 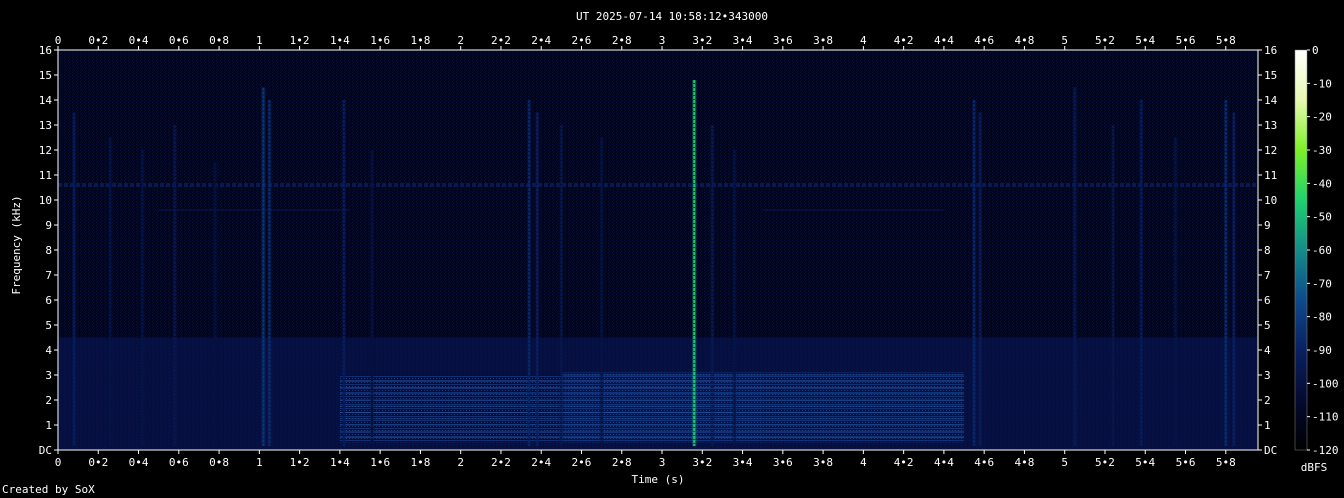 What do you see at coordinates (944, 40) in the screenshot?
I see `x-tick-label-top: 4•4` at bounding box center [944, 40].